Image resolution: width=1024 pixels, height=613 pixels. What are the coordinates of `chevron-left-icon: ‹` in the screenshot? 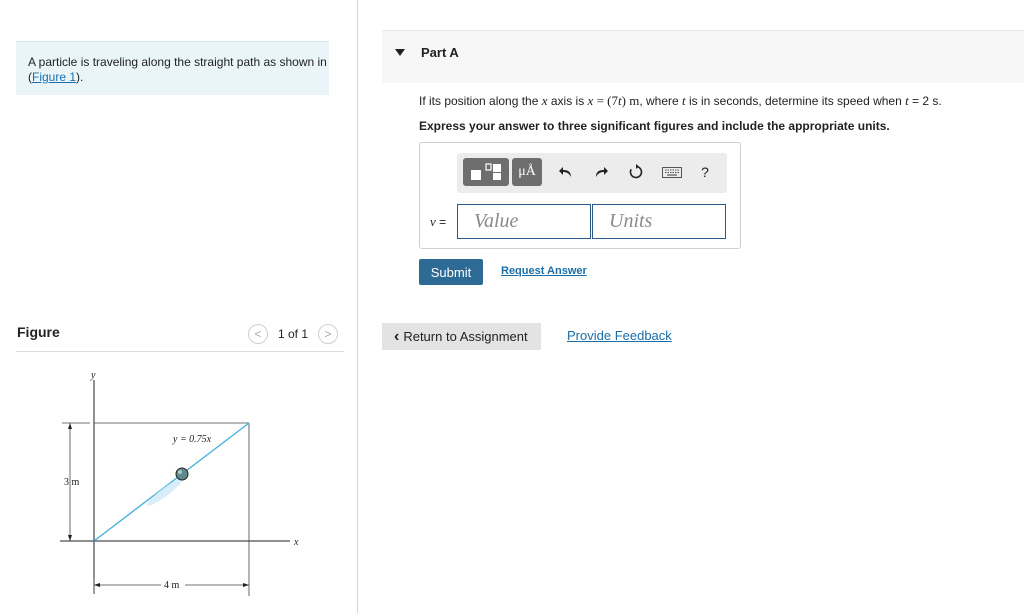 It's located at (397, 336).